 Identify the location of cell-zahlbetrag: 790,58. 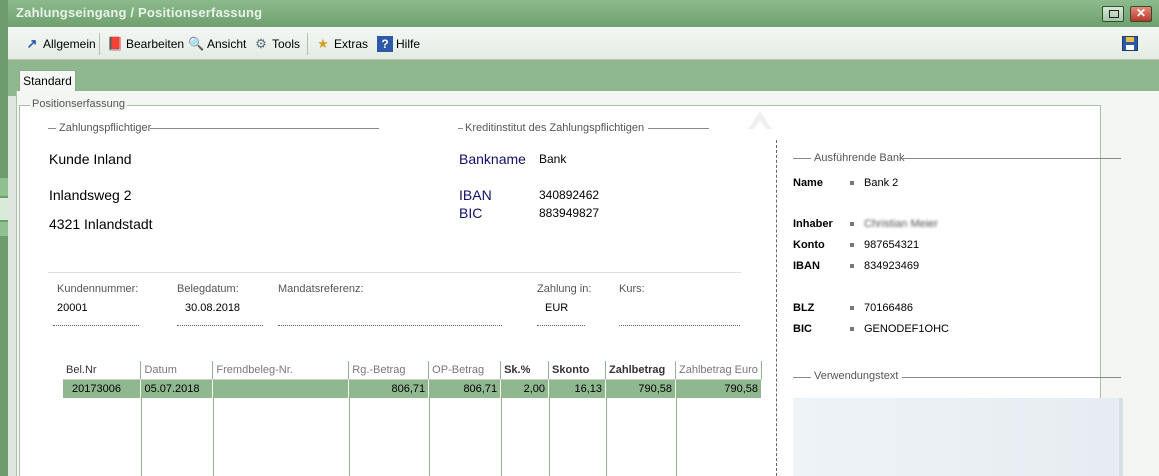
(640, 388).